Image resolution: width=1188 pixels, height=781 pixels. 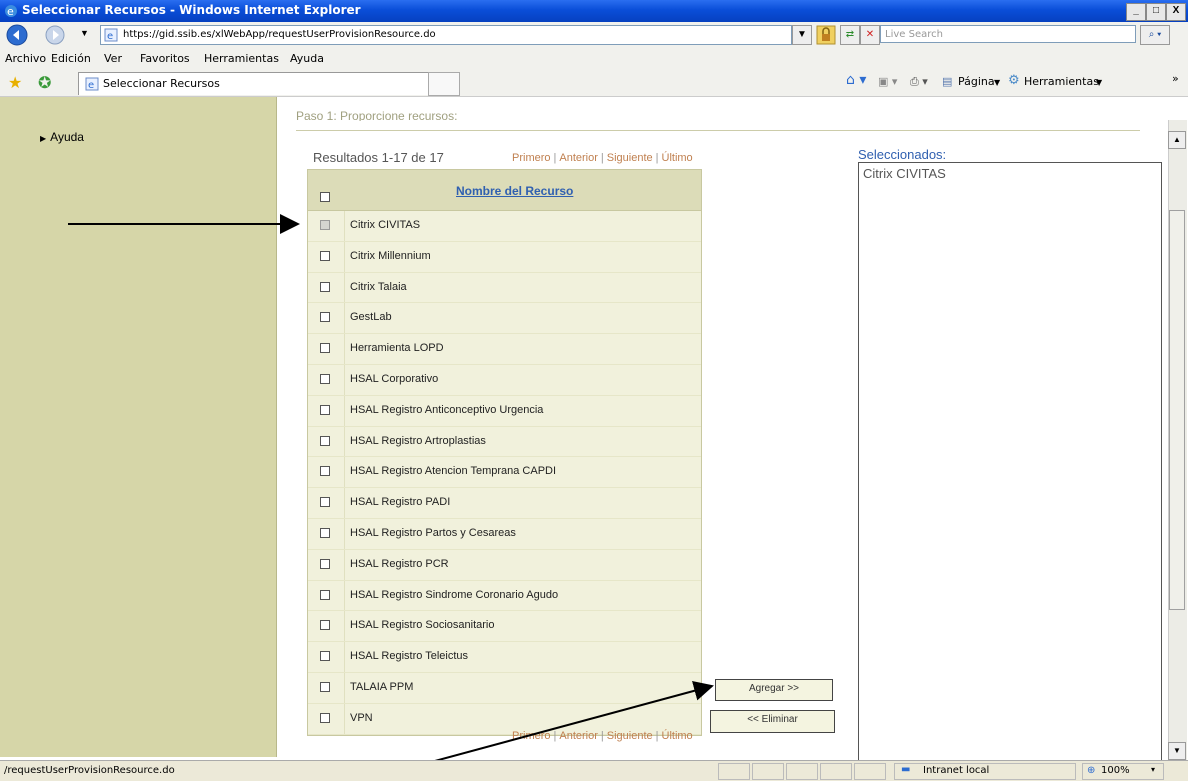 What do you see at coordinates (906, 769) in the screenshot?
I see `intranet-icon: ▬` at bounding box center [906, 769].